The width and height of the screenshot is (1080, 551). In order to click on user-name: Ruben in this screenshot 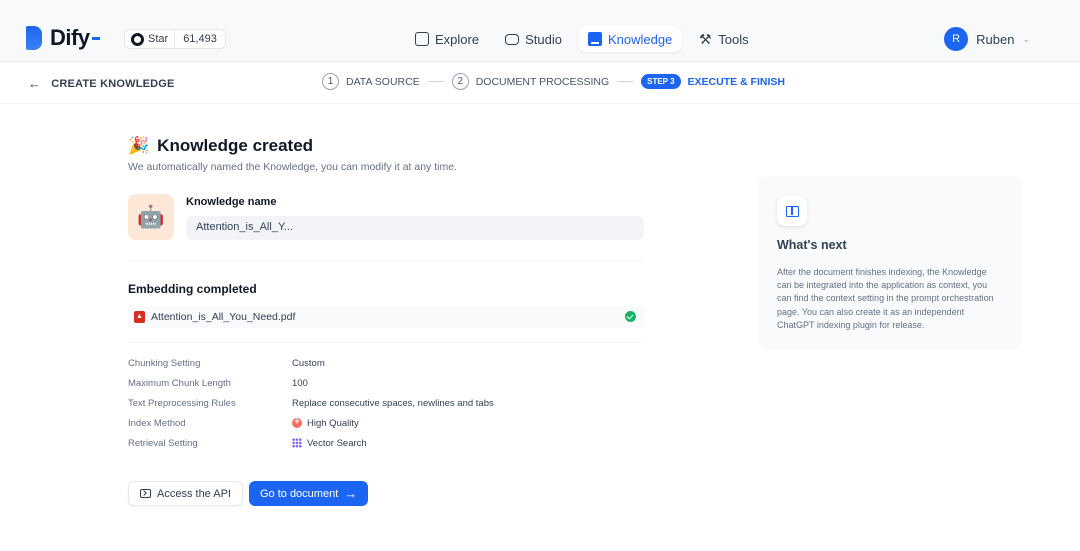, I will do `click(995, 39)`.